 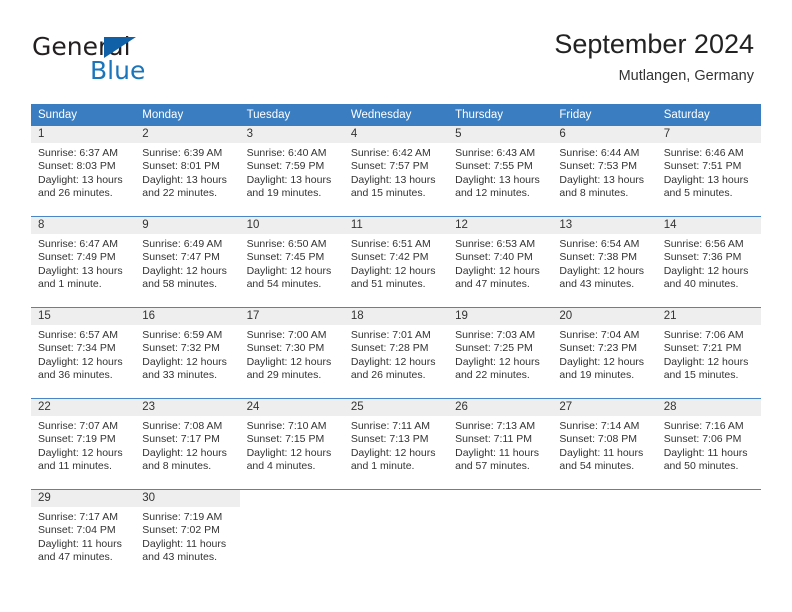 I want to click on sunset-text: Sunset: 7:32 PM, so click(x=181, y=348).